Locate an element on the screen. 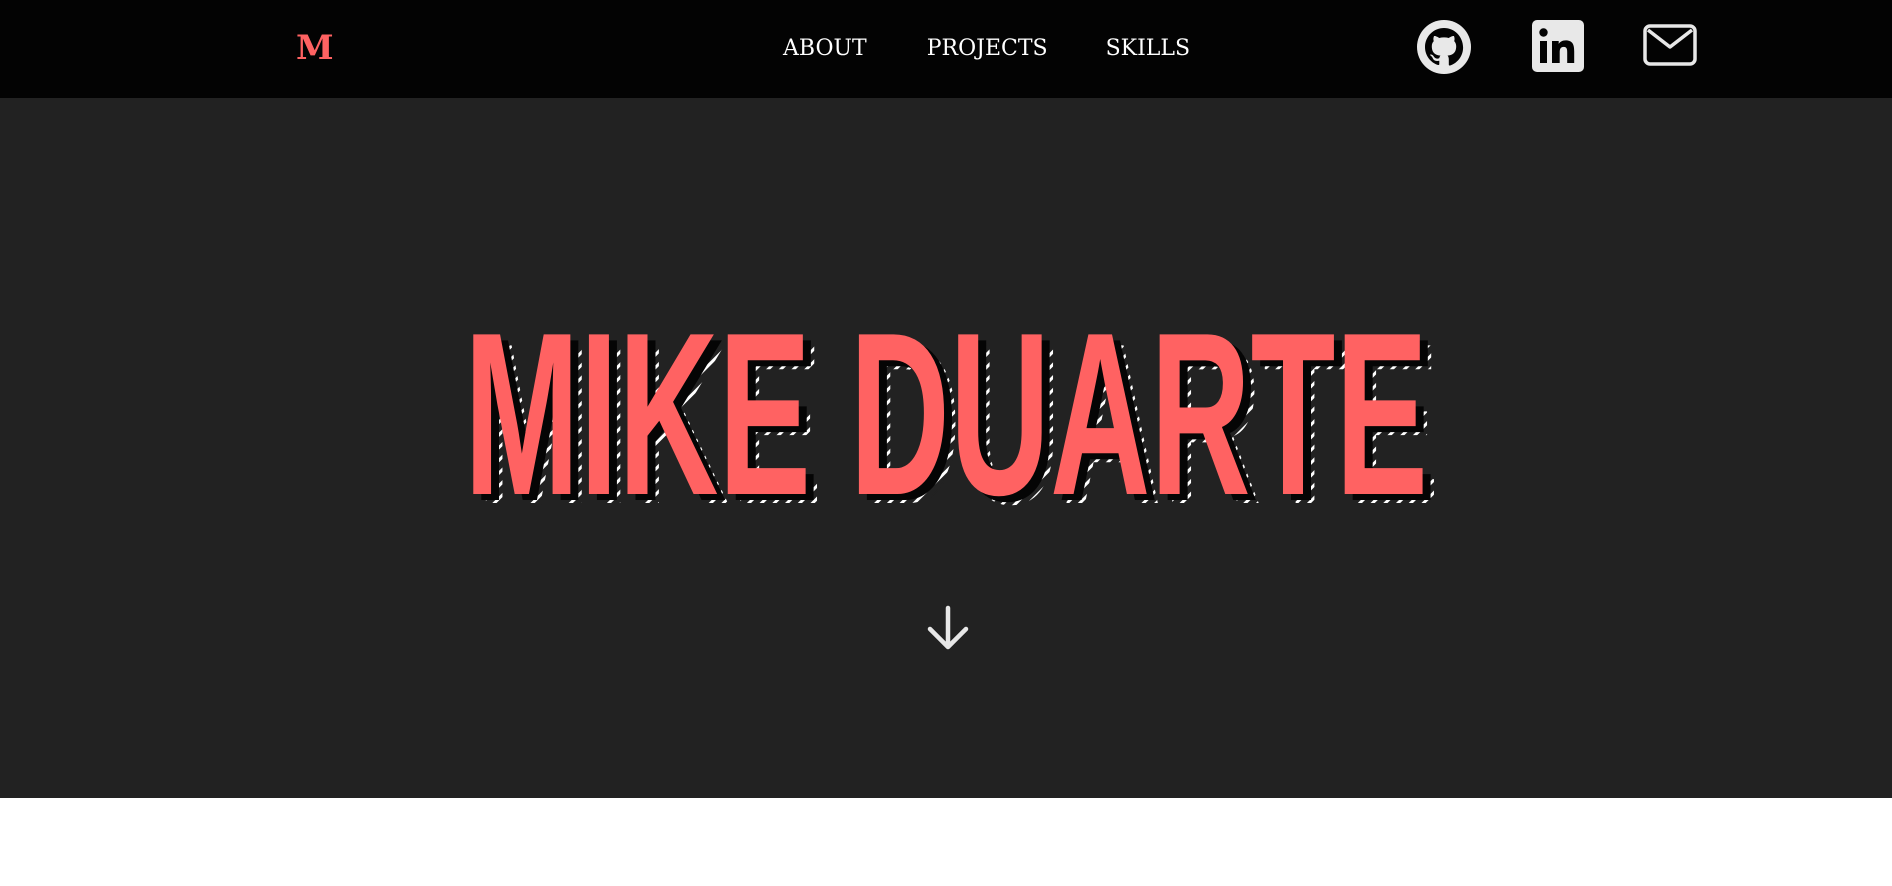  mail-icon is located at coordinates (1670, 45).